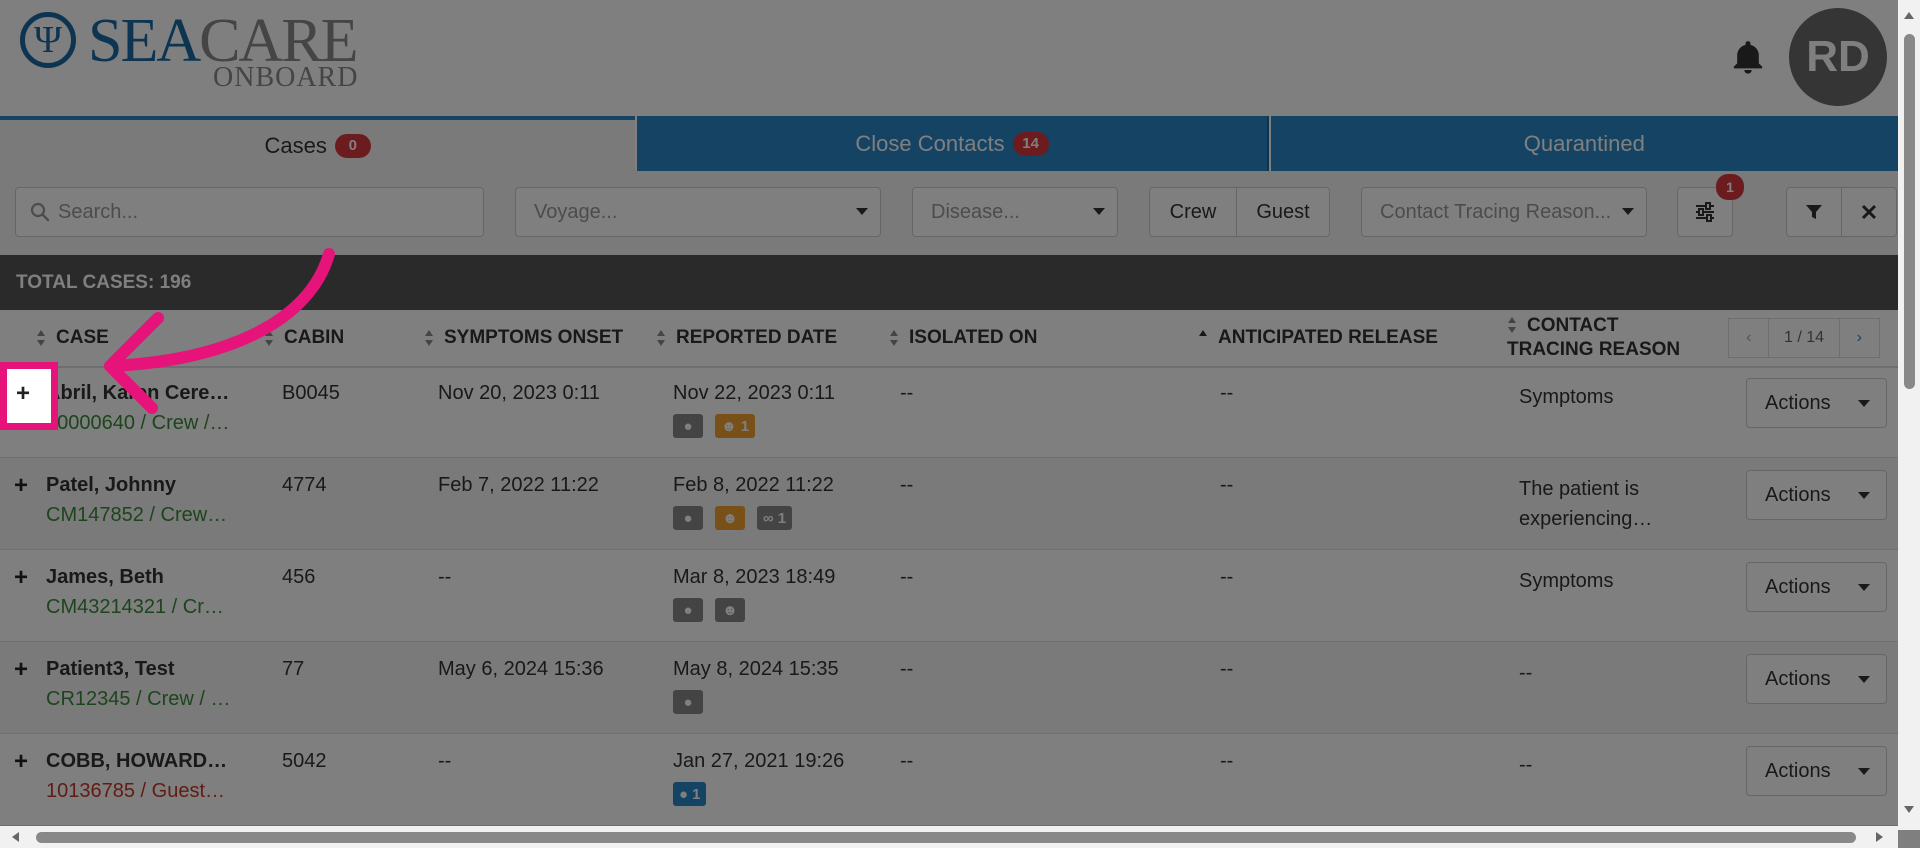 This screenshot has width=1920, height=848. I want to click on reason-line-1: The patient is, so click(1579, 489).